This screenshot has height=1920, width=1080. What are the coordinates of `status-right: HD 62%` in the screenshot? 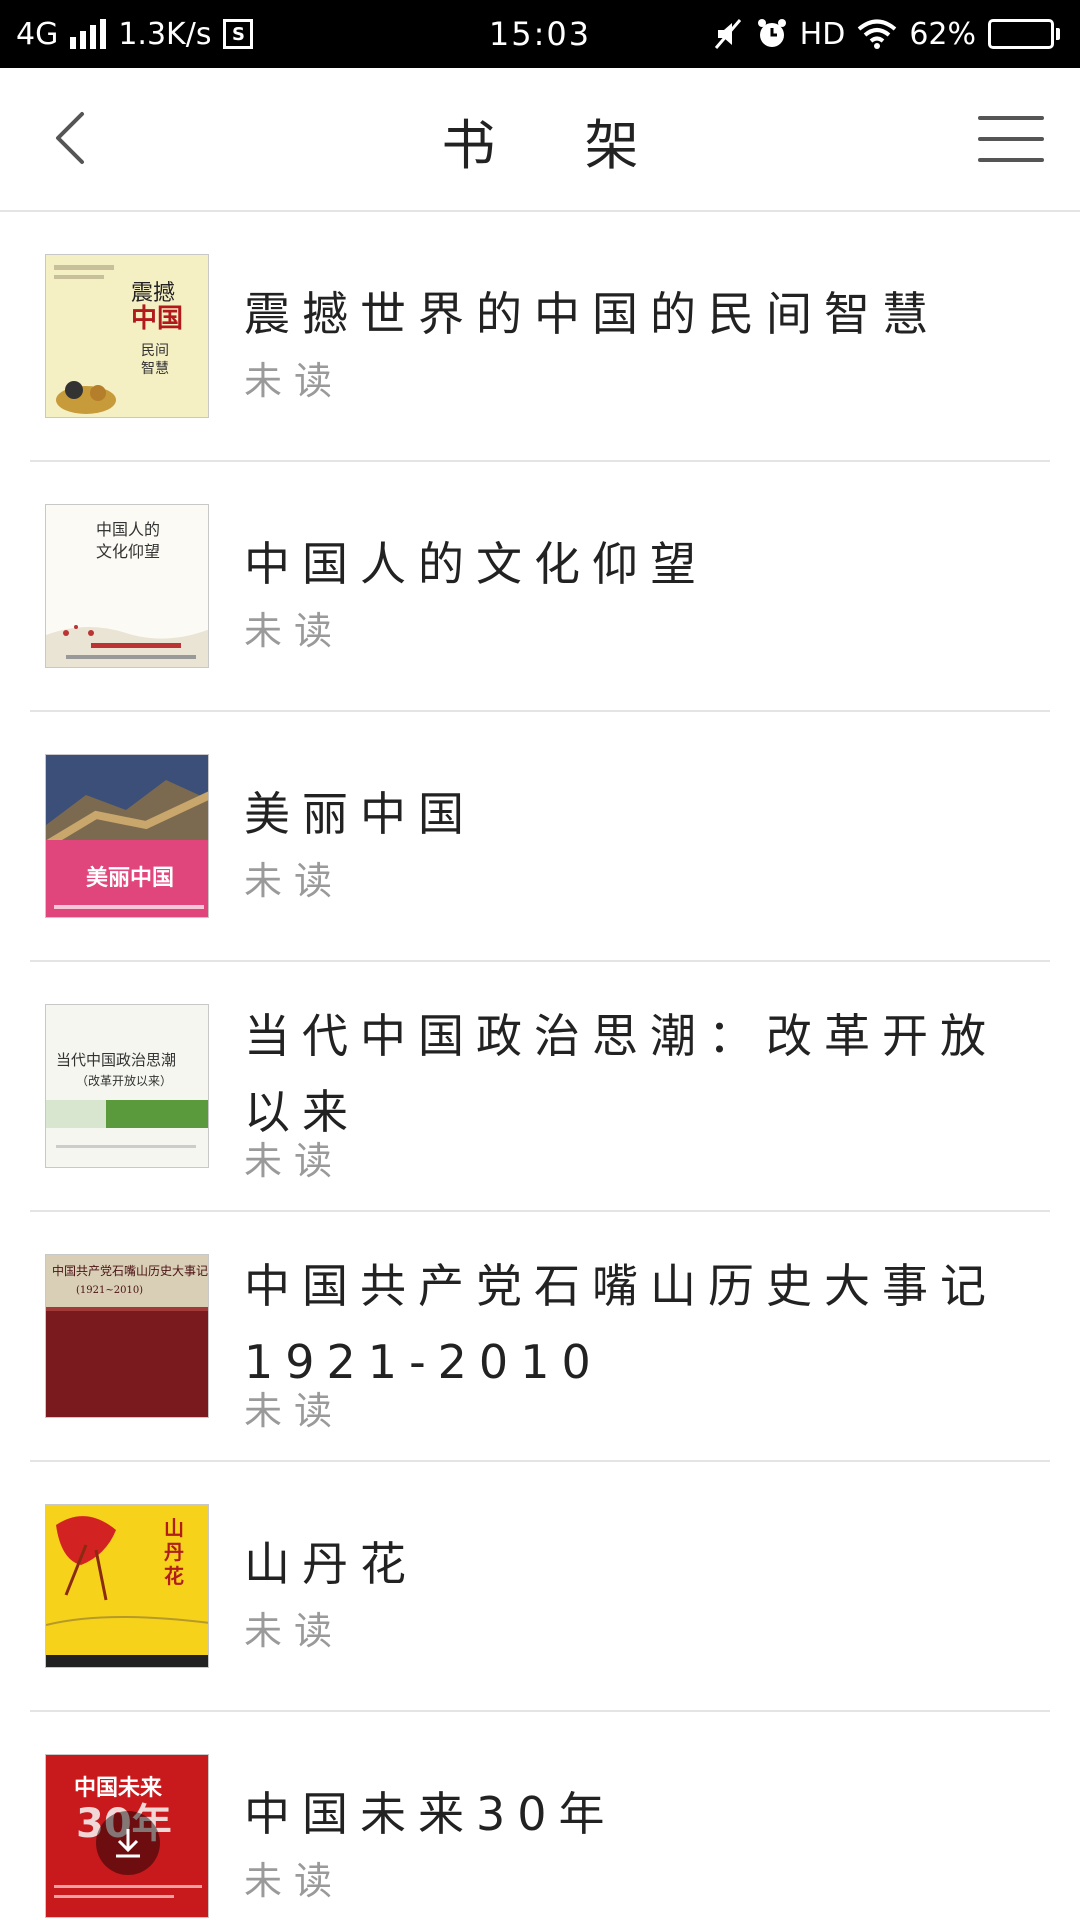 It's located at (886, 34).